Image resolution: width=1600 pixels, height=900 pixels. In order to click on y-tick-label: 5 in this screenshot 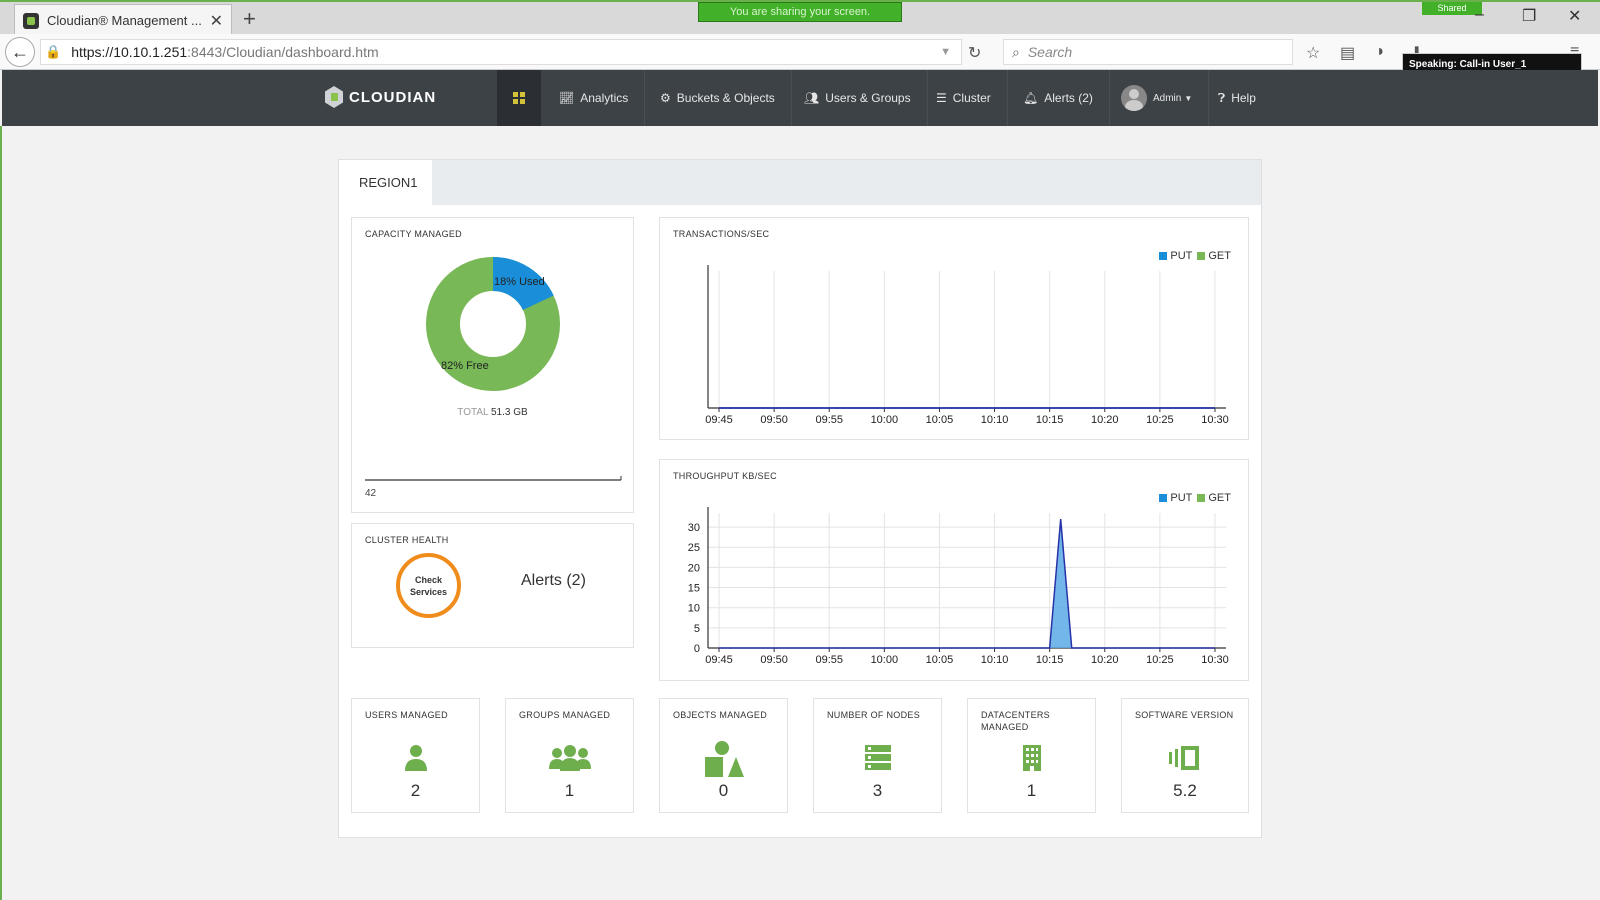, I will do `click(697, 629)`.